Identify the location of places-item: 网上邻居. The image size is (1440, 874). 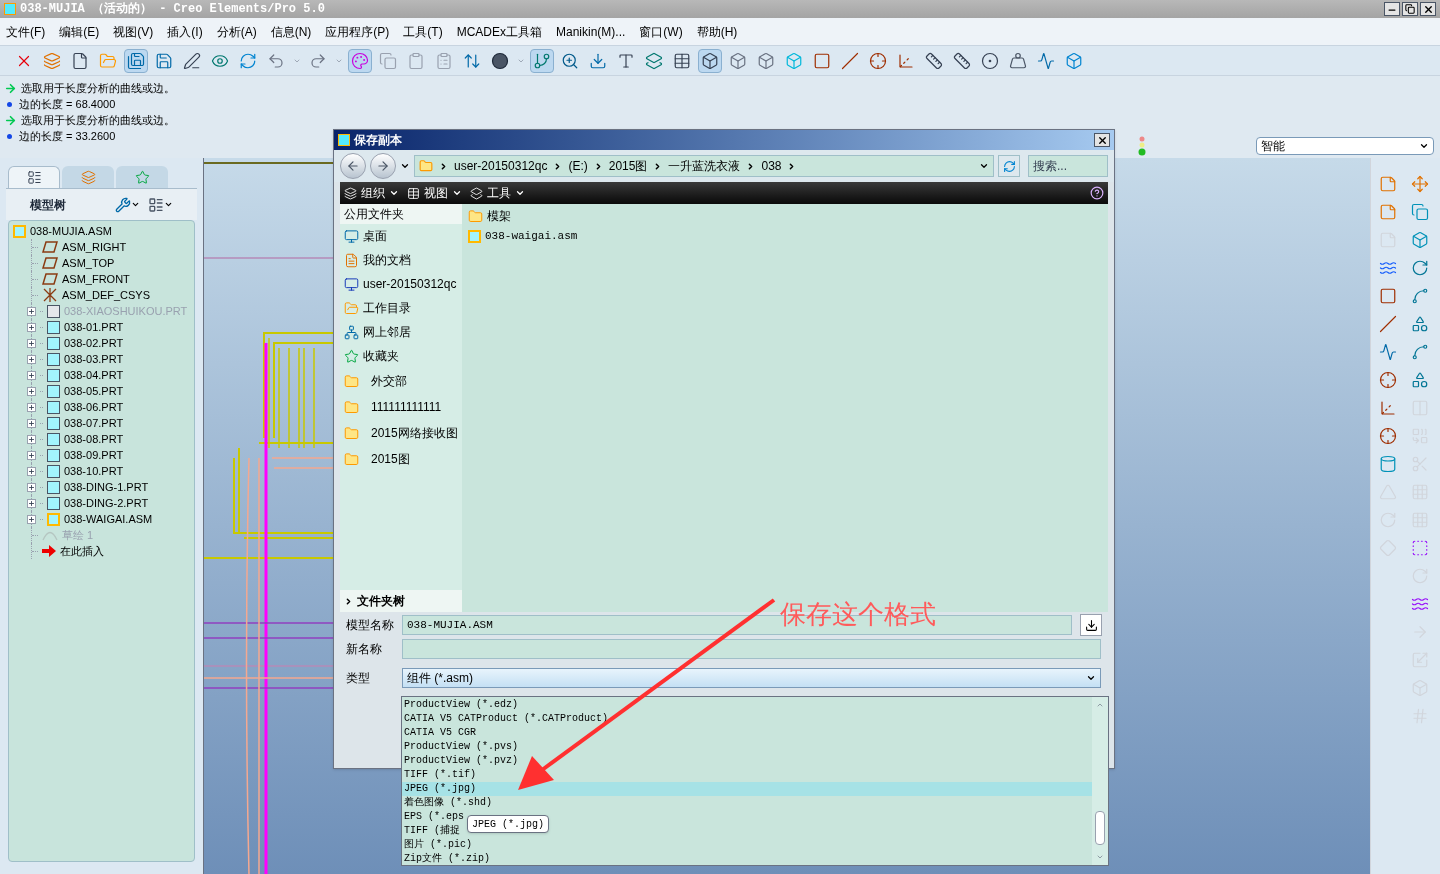
(401, 332).